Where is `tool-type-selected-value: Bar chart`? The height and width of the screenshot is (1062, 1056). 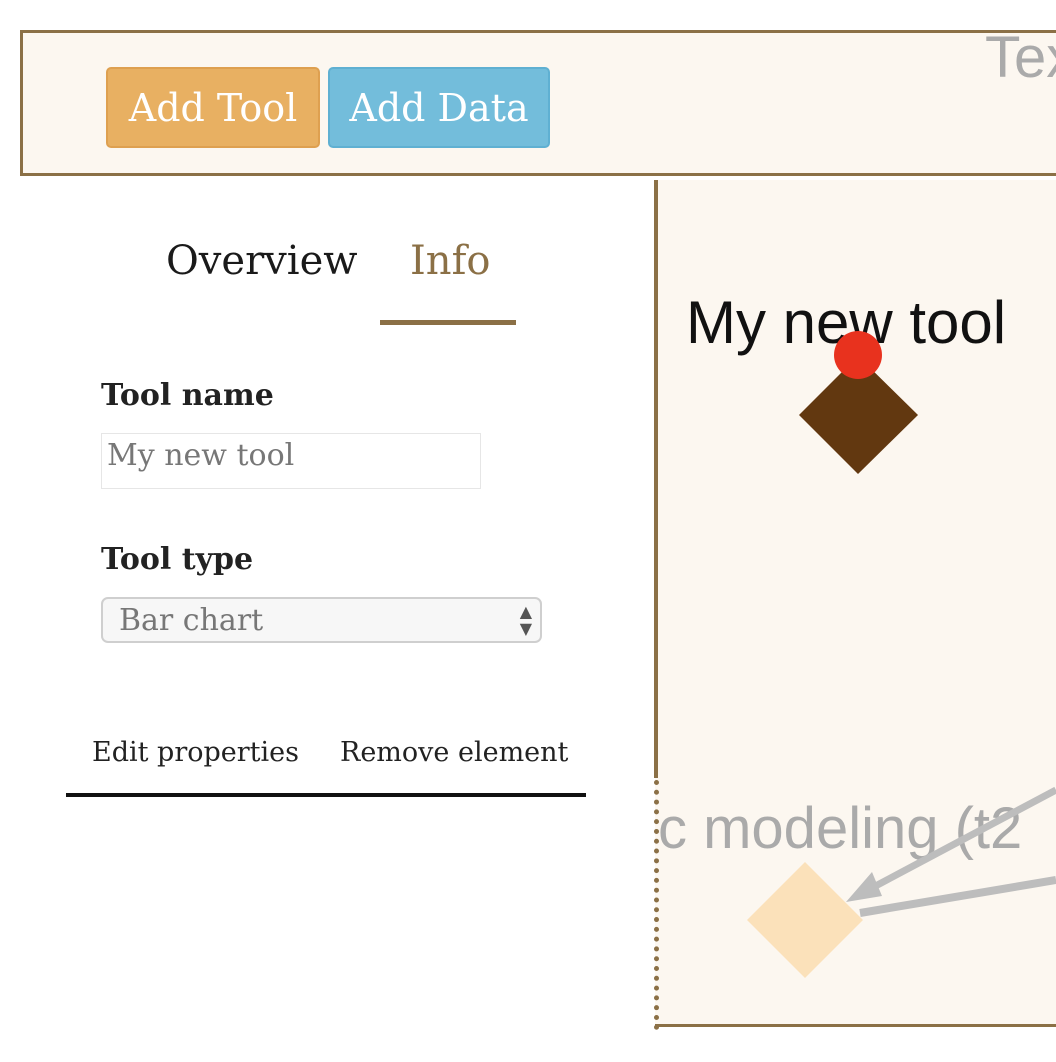 tool-type-selected-value: Bar chart is located at coordinates (191, 620).